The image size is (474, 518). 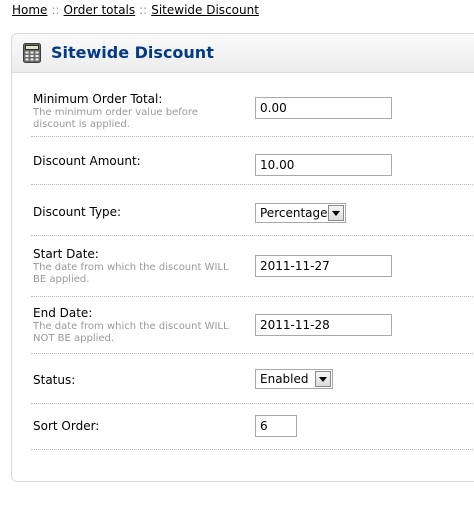 I want to click on form-row-status: Status: Enabled, so click(x=252, y=378).